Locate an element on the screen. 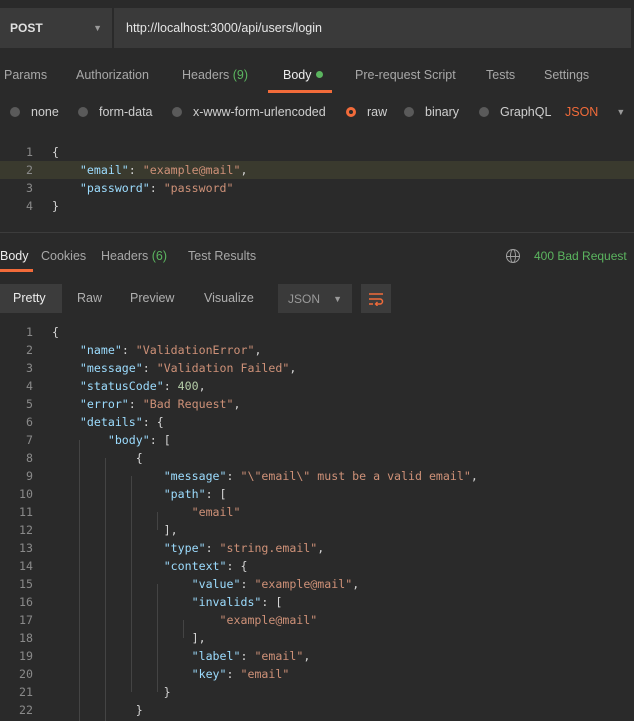 The image size is (634, 721). line-number: 12 is located at coordinates (26, 530).